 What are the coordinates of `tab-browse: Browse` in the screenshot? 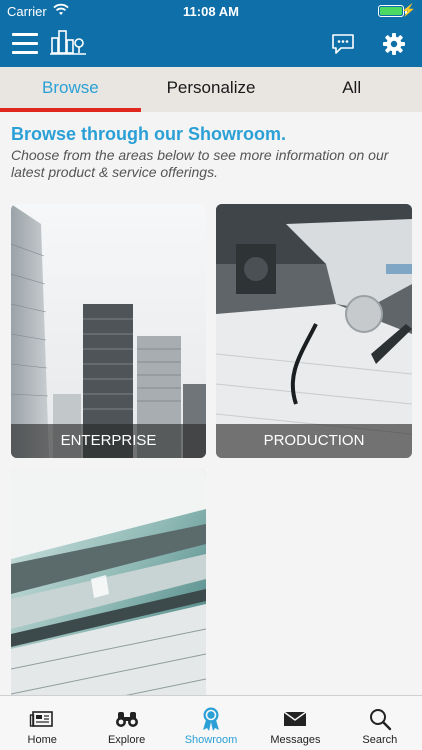 It's located at (70, 89).